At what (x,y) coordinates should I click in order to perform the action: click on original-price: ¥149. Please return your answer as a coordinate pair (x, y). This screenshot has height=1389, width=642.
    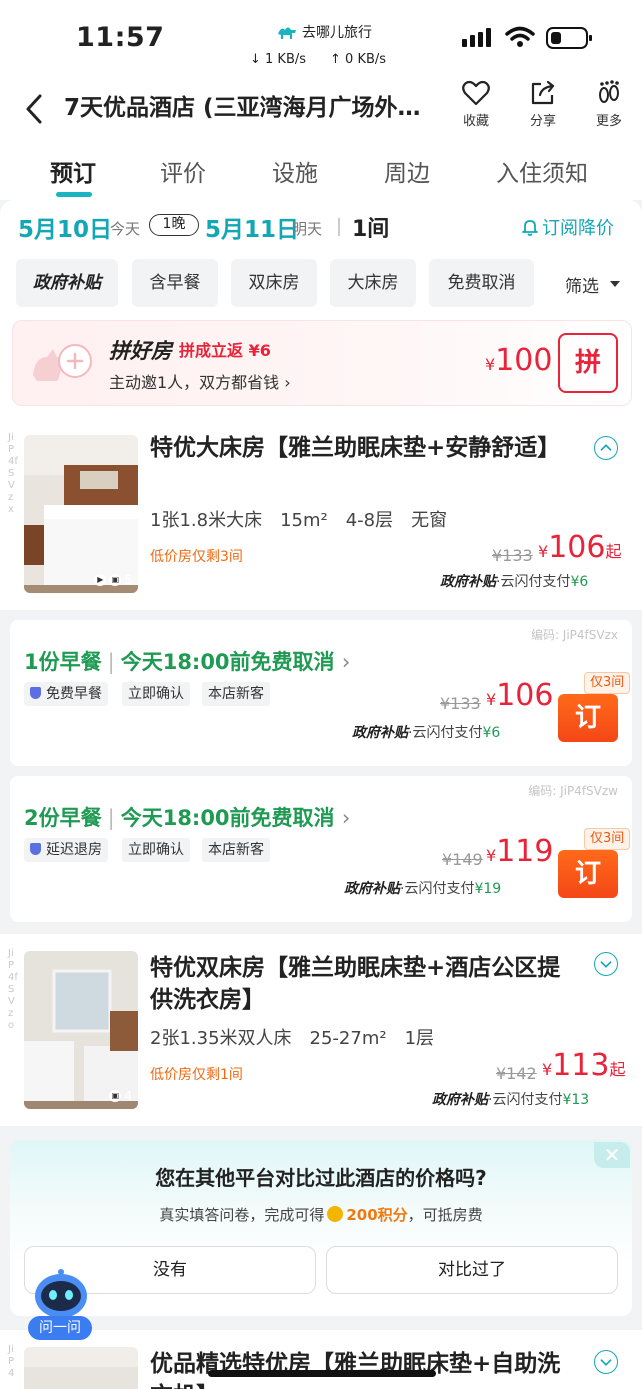
    Looking at the image, I should click on (462, 859).